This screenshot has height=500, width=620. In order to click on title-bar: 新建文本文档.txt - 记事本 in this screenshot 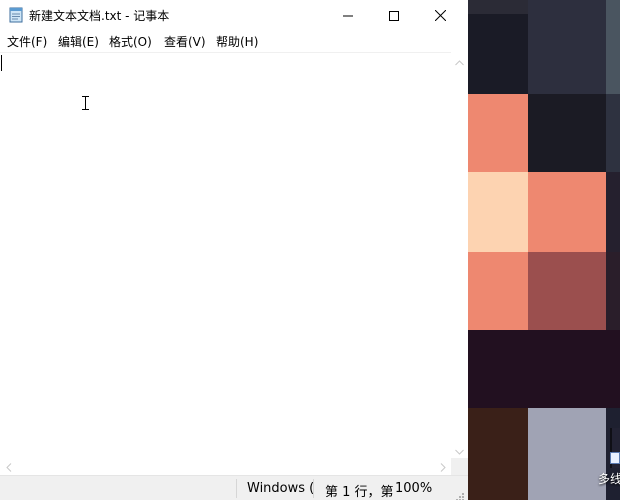, I will do `click(234, 15)`.